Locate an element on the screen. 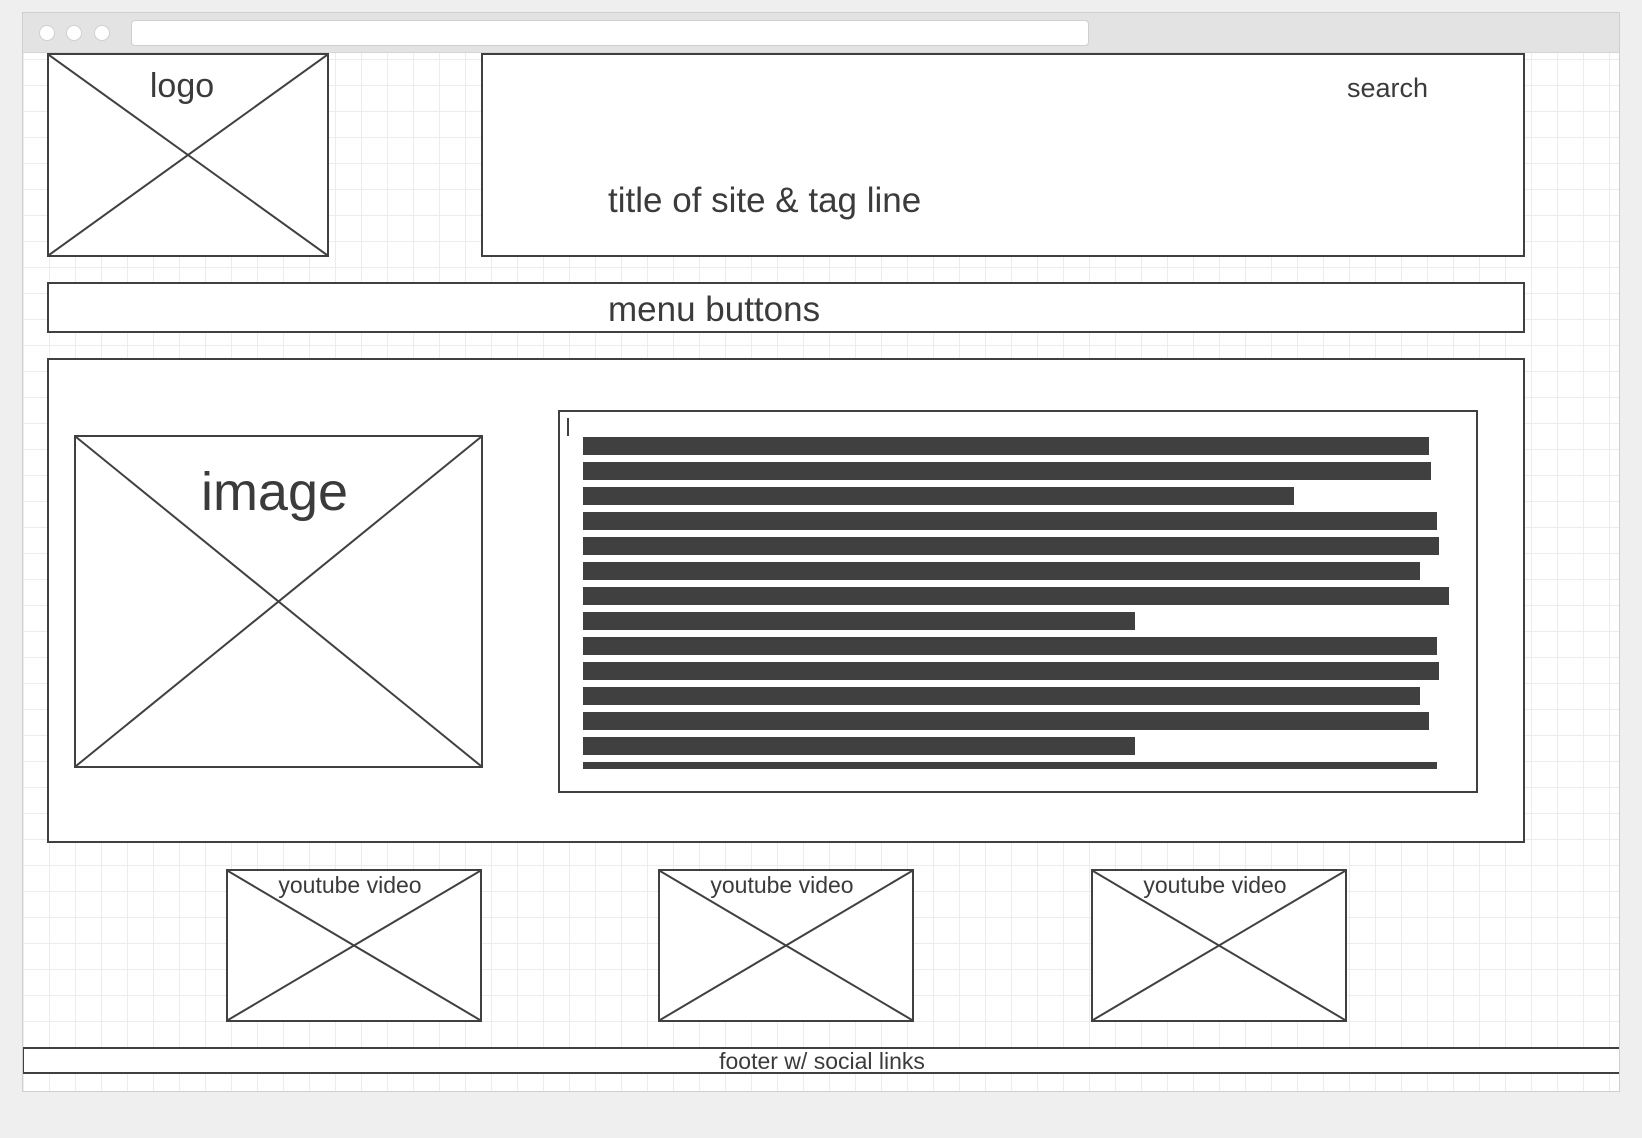  main-image-placeholder: image is located at coordinates (278, 601).